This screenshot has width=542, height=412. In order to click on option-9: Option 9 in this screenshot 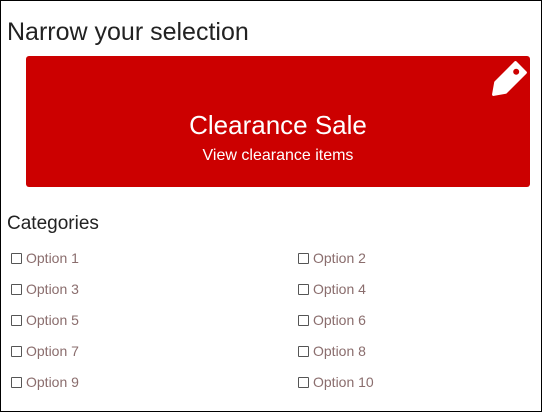, I will do `click(45, 382)`.